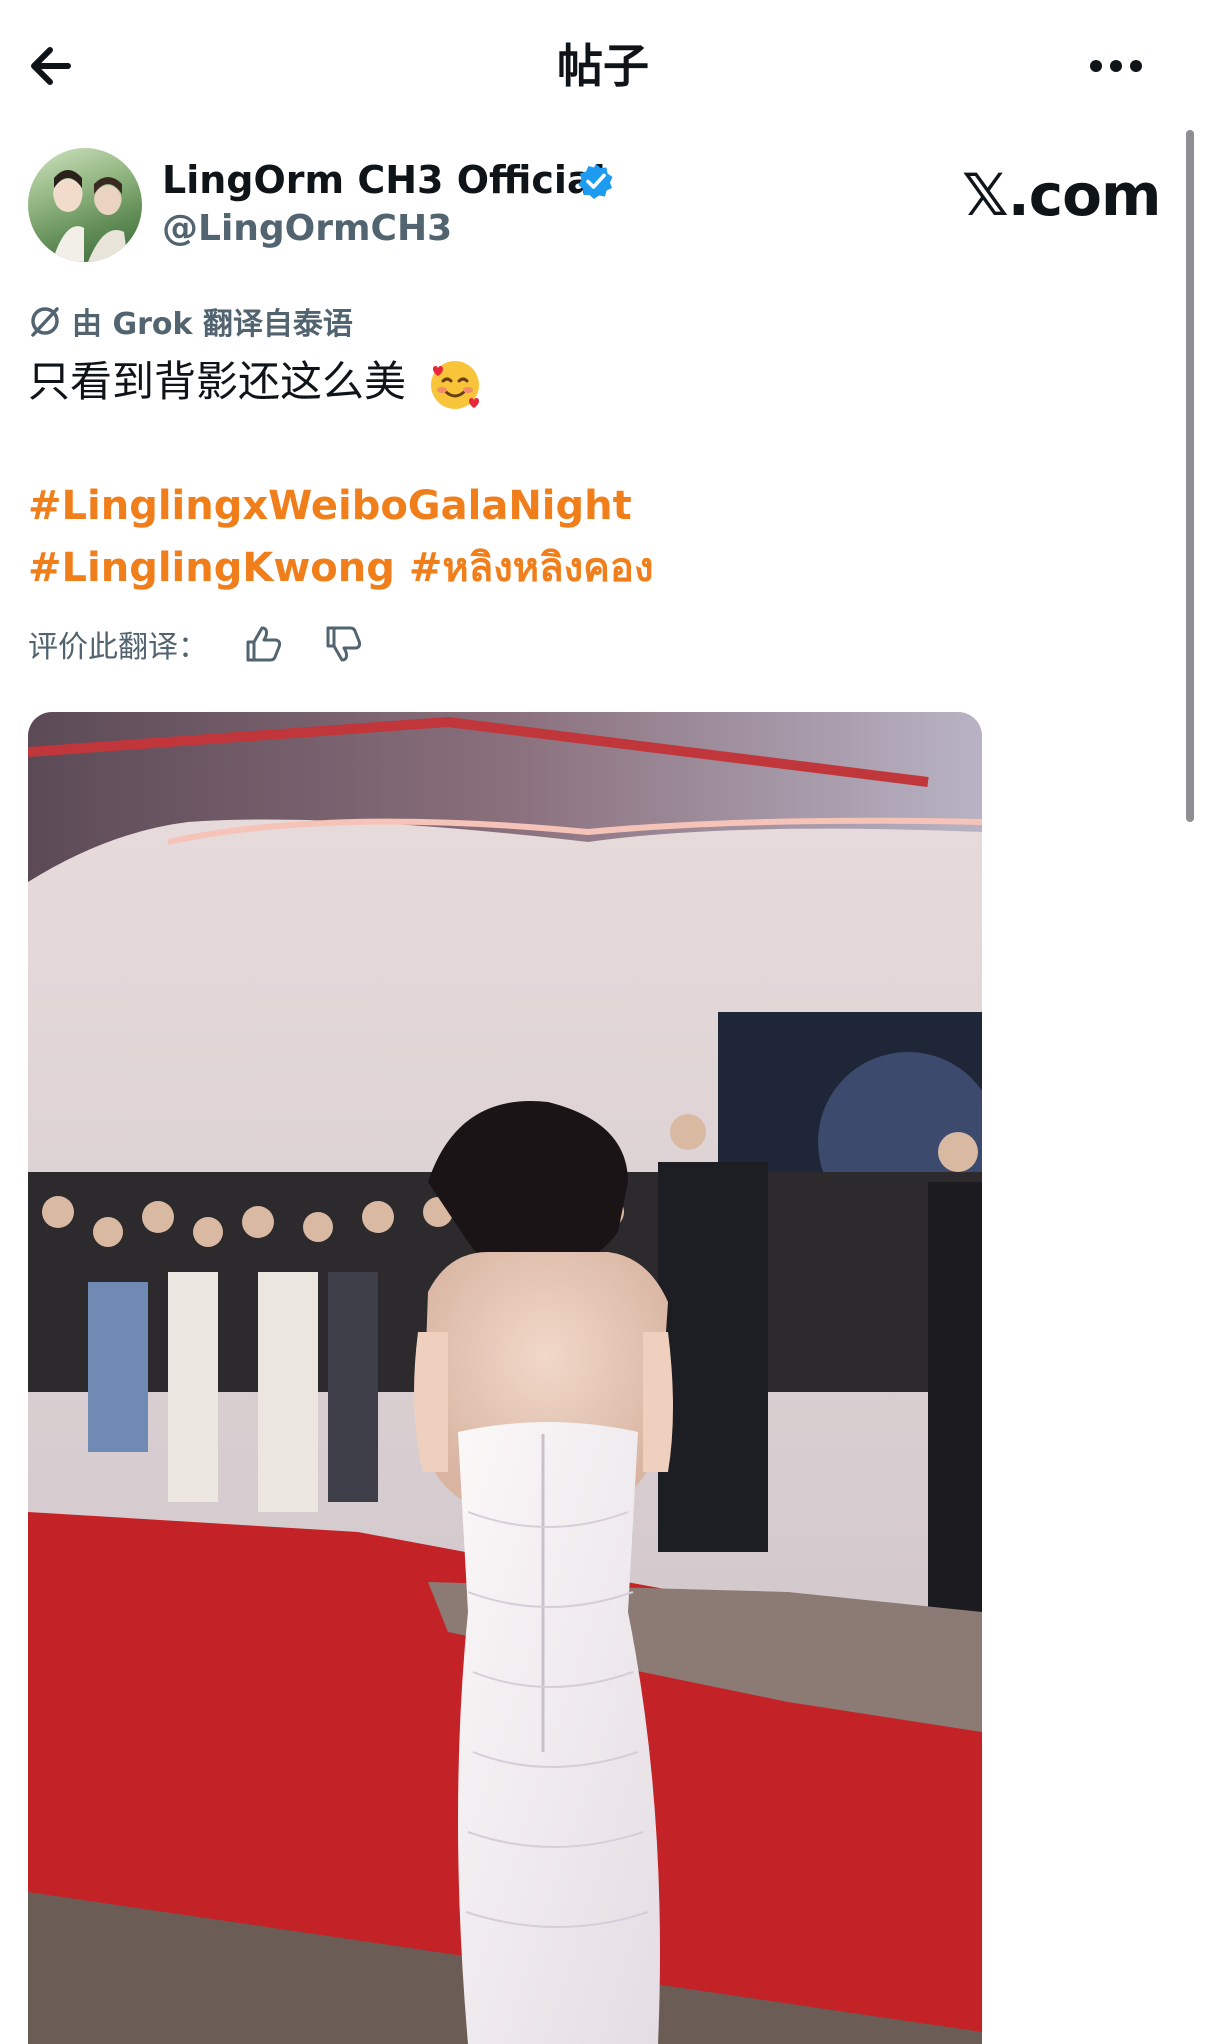 The height and width of the screenshot is (2044, 1206). Describe the element at coordinates (118, 647) in the screenshot. I see `rate-translation-label: 评价此翻译：` at that location.